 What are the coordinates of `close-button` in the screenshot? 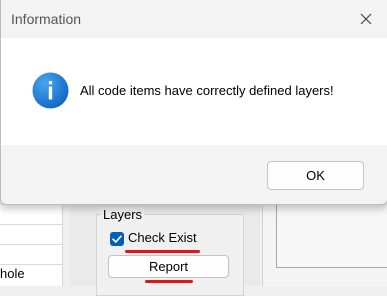 It's located at (366, 19).